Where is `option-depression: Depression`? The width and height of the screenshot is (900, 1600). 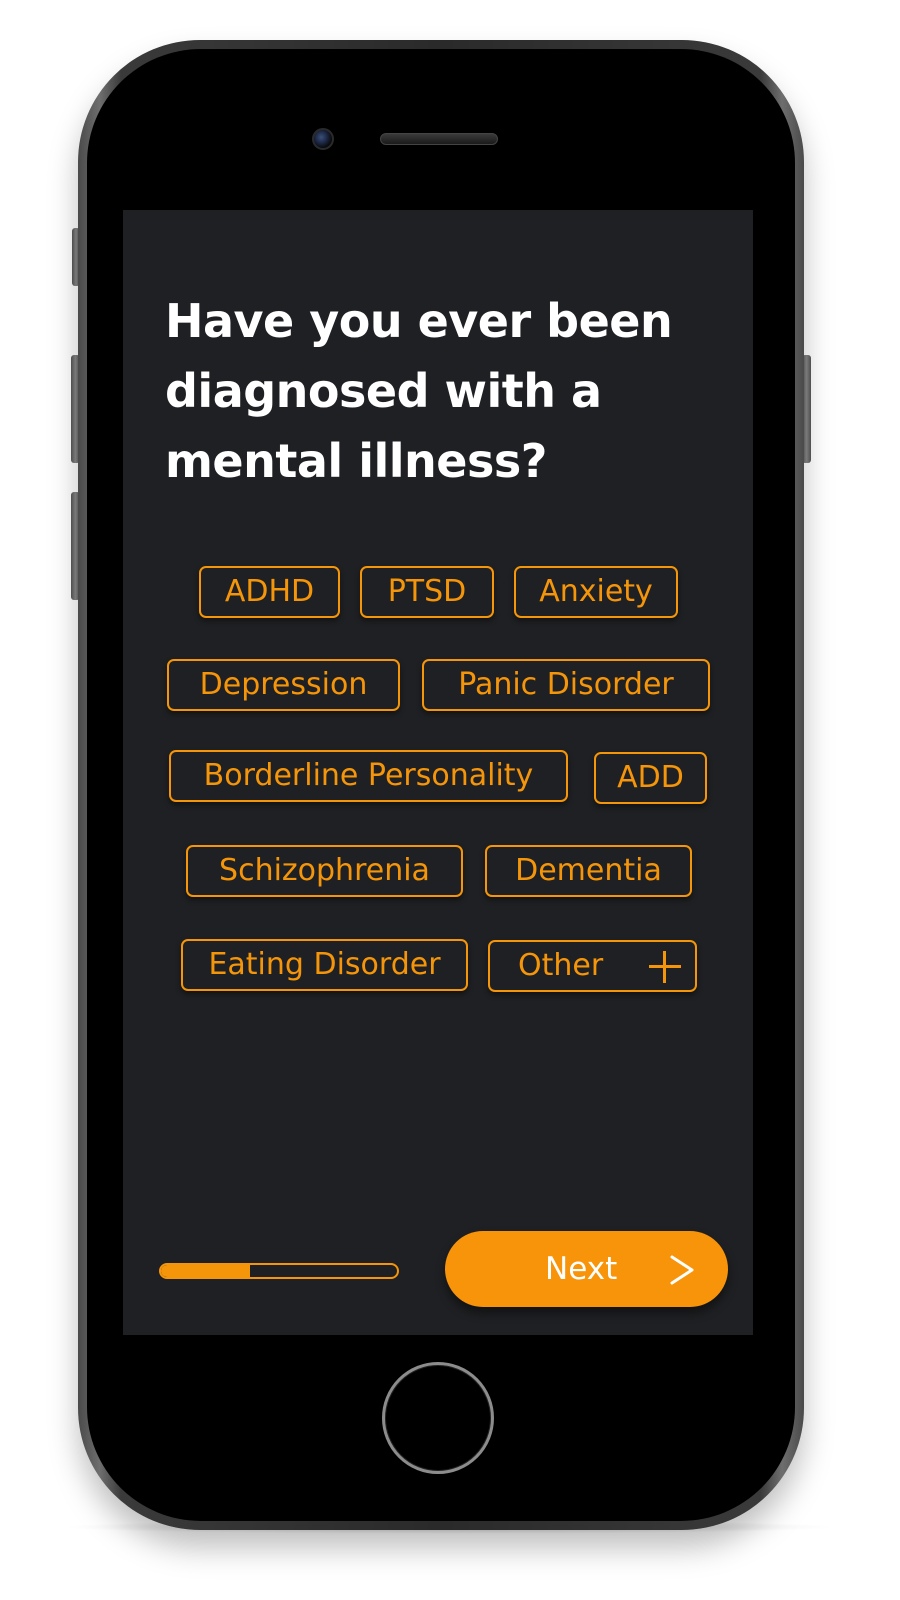
option-depression: Depression is located at coordinates (283, 685).